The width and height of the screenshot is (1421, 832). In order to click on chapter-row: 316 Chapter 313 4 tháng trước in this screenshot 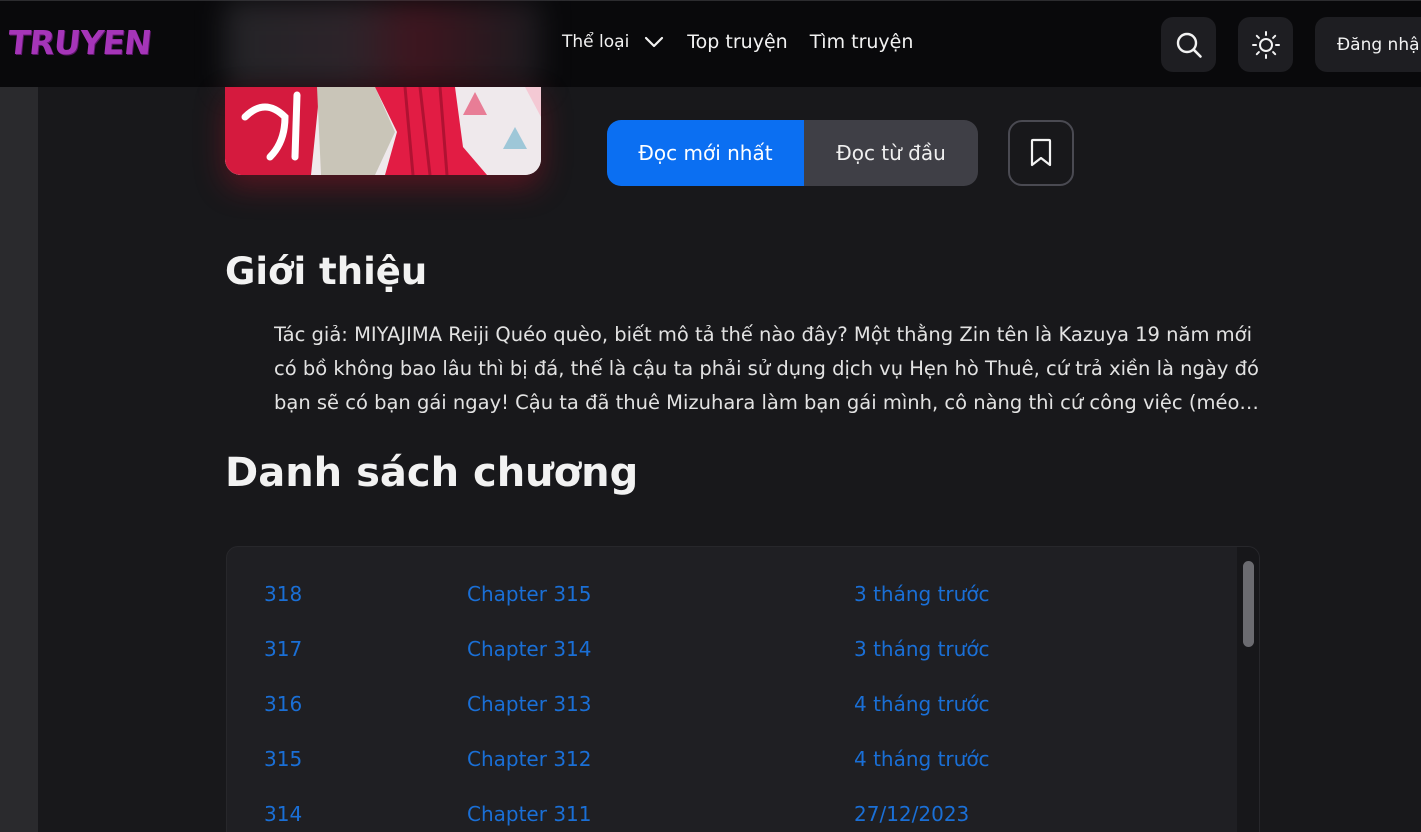, I will do `click(733, 698)`.